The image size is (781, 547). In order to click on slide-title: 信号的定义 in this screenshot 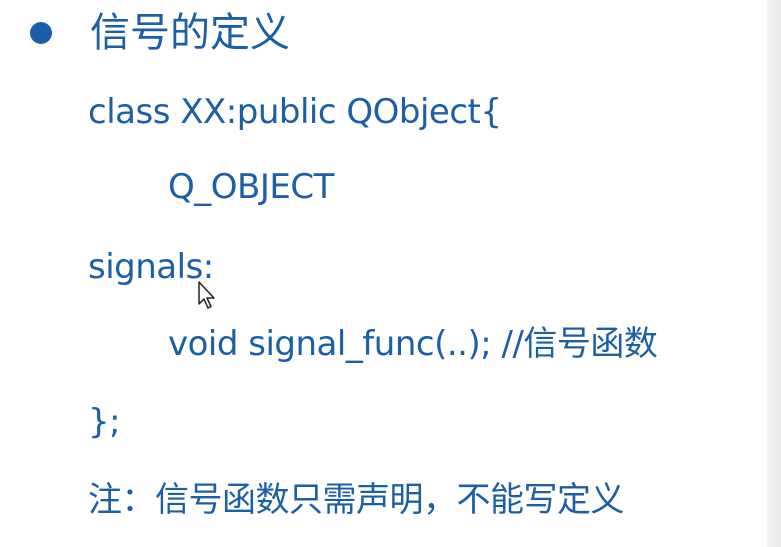, I will do `click(190, 33)`.